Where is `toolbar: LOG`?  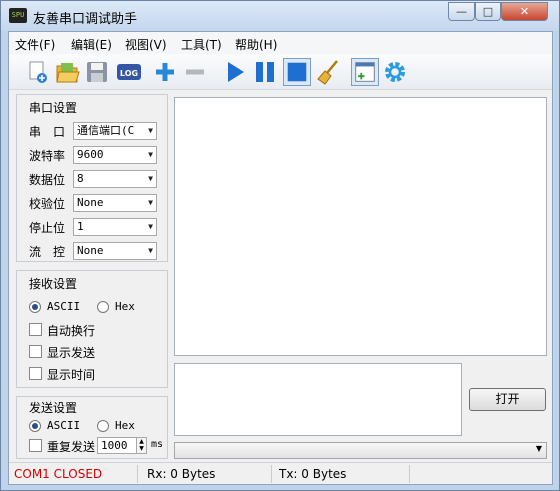 toolbar: LOG is located at coordinates (280, 72).